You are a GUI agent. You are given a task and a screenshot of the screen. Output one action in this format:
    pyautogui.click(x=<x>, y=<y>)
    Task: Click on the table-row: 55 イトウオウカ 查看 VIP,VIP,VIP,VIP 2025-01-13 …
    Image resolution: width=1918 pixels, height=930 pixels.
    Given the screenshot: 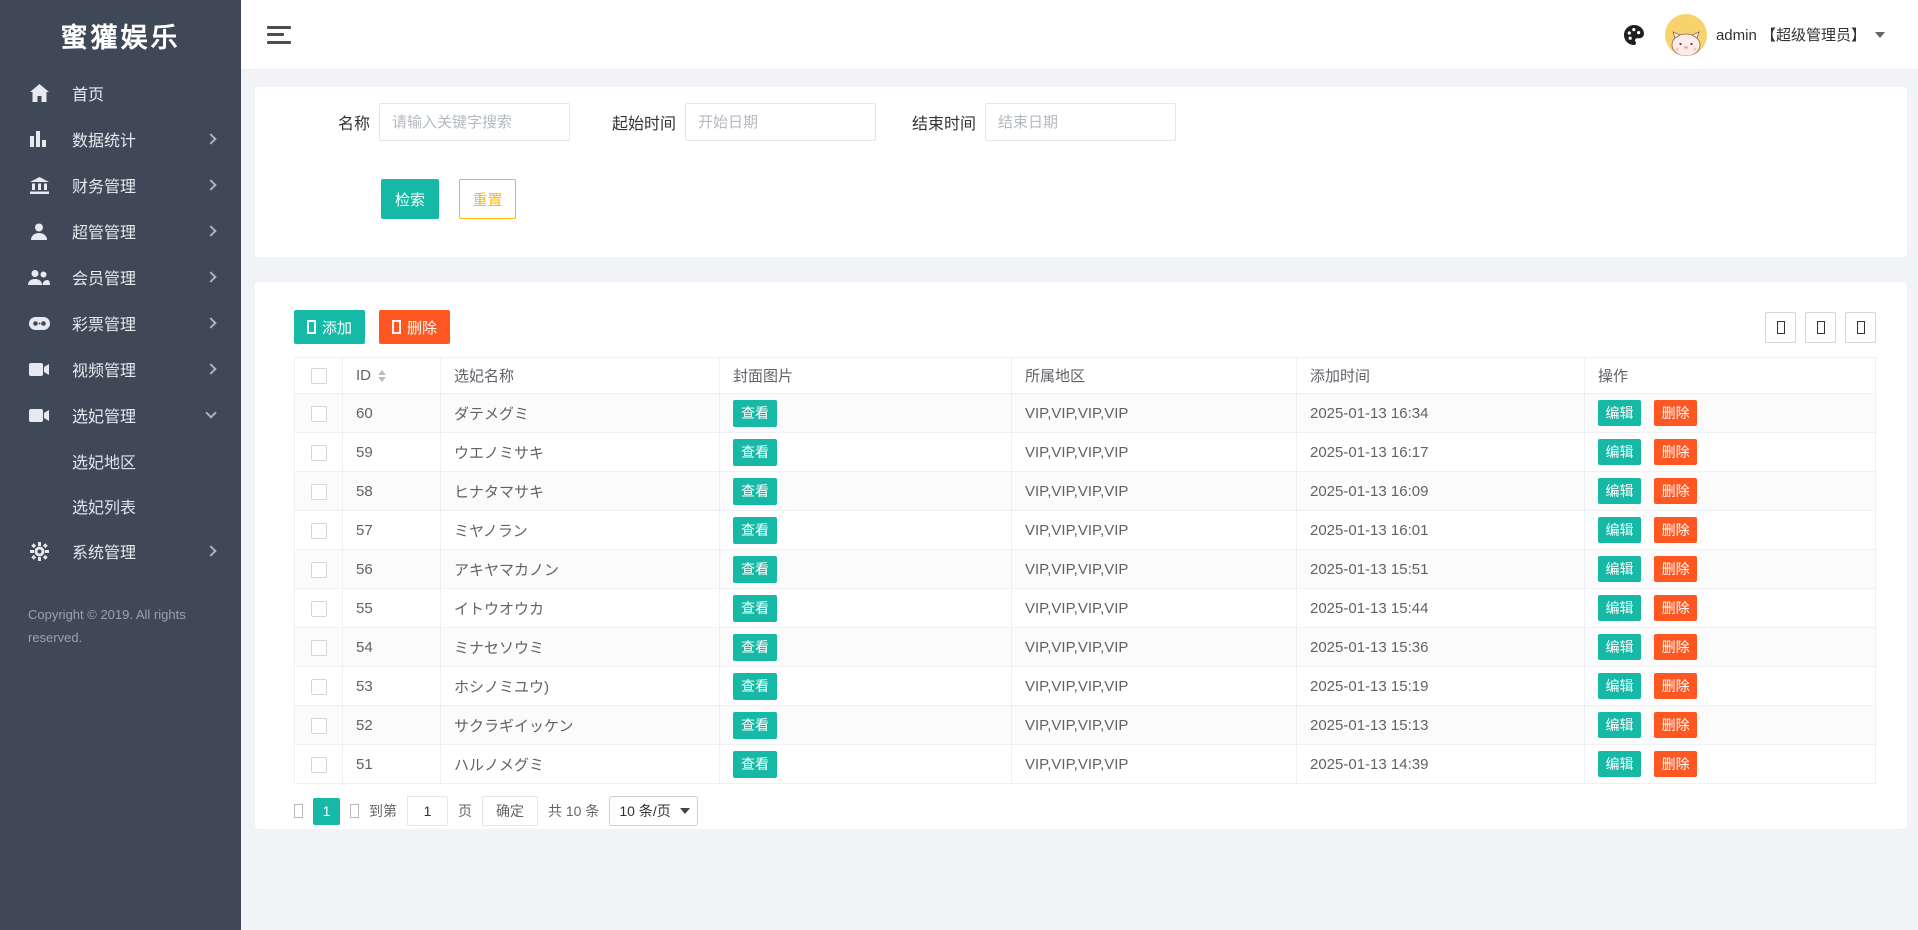 What is the action you would take?
    pyautogui.click(x=1085, y=608)
    